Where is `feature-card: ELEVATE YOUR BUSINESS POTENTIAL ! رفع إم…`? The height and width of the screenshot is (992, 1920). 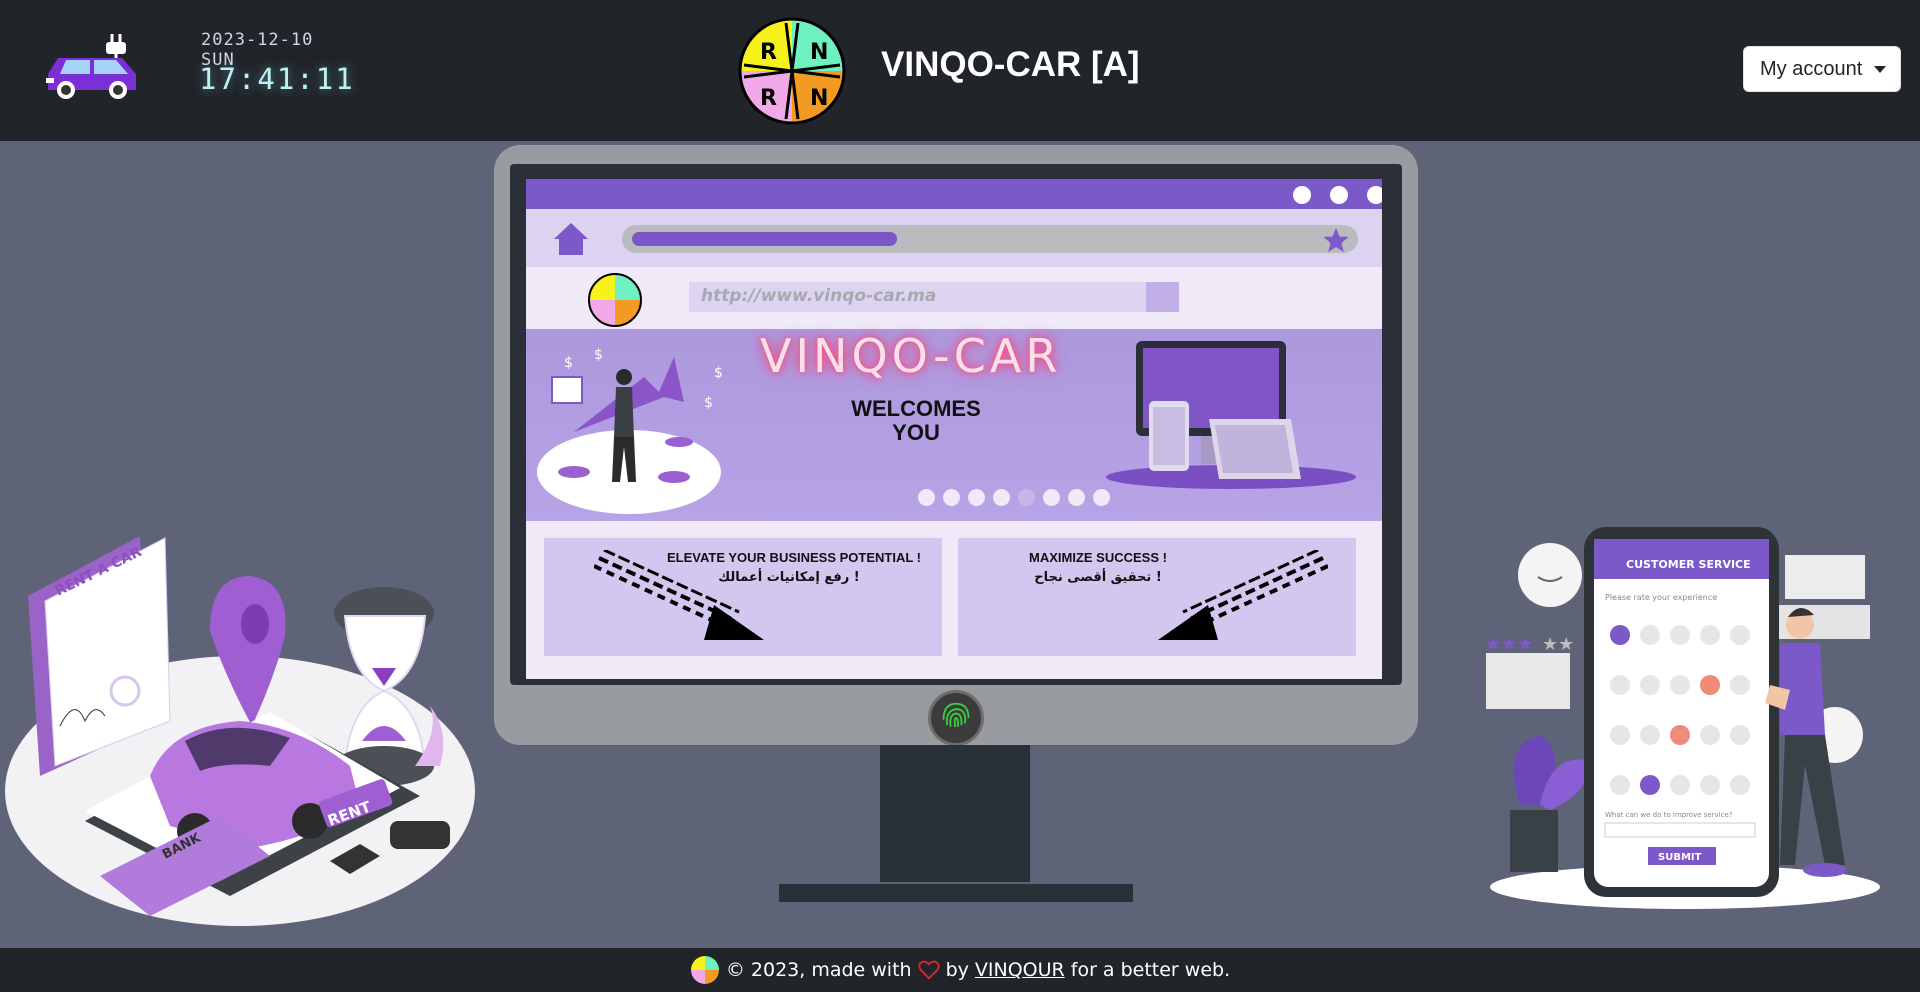
feature-card: ELEVATE YOUR BUSINESS POTENTIAL ! رفع إم… is located at coordinates (743, 597).